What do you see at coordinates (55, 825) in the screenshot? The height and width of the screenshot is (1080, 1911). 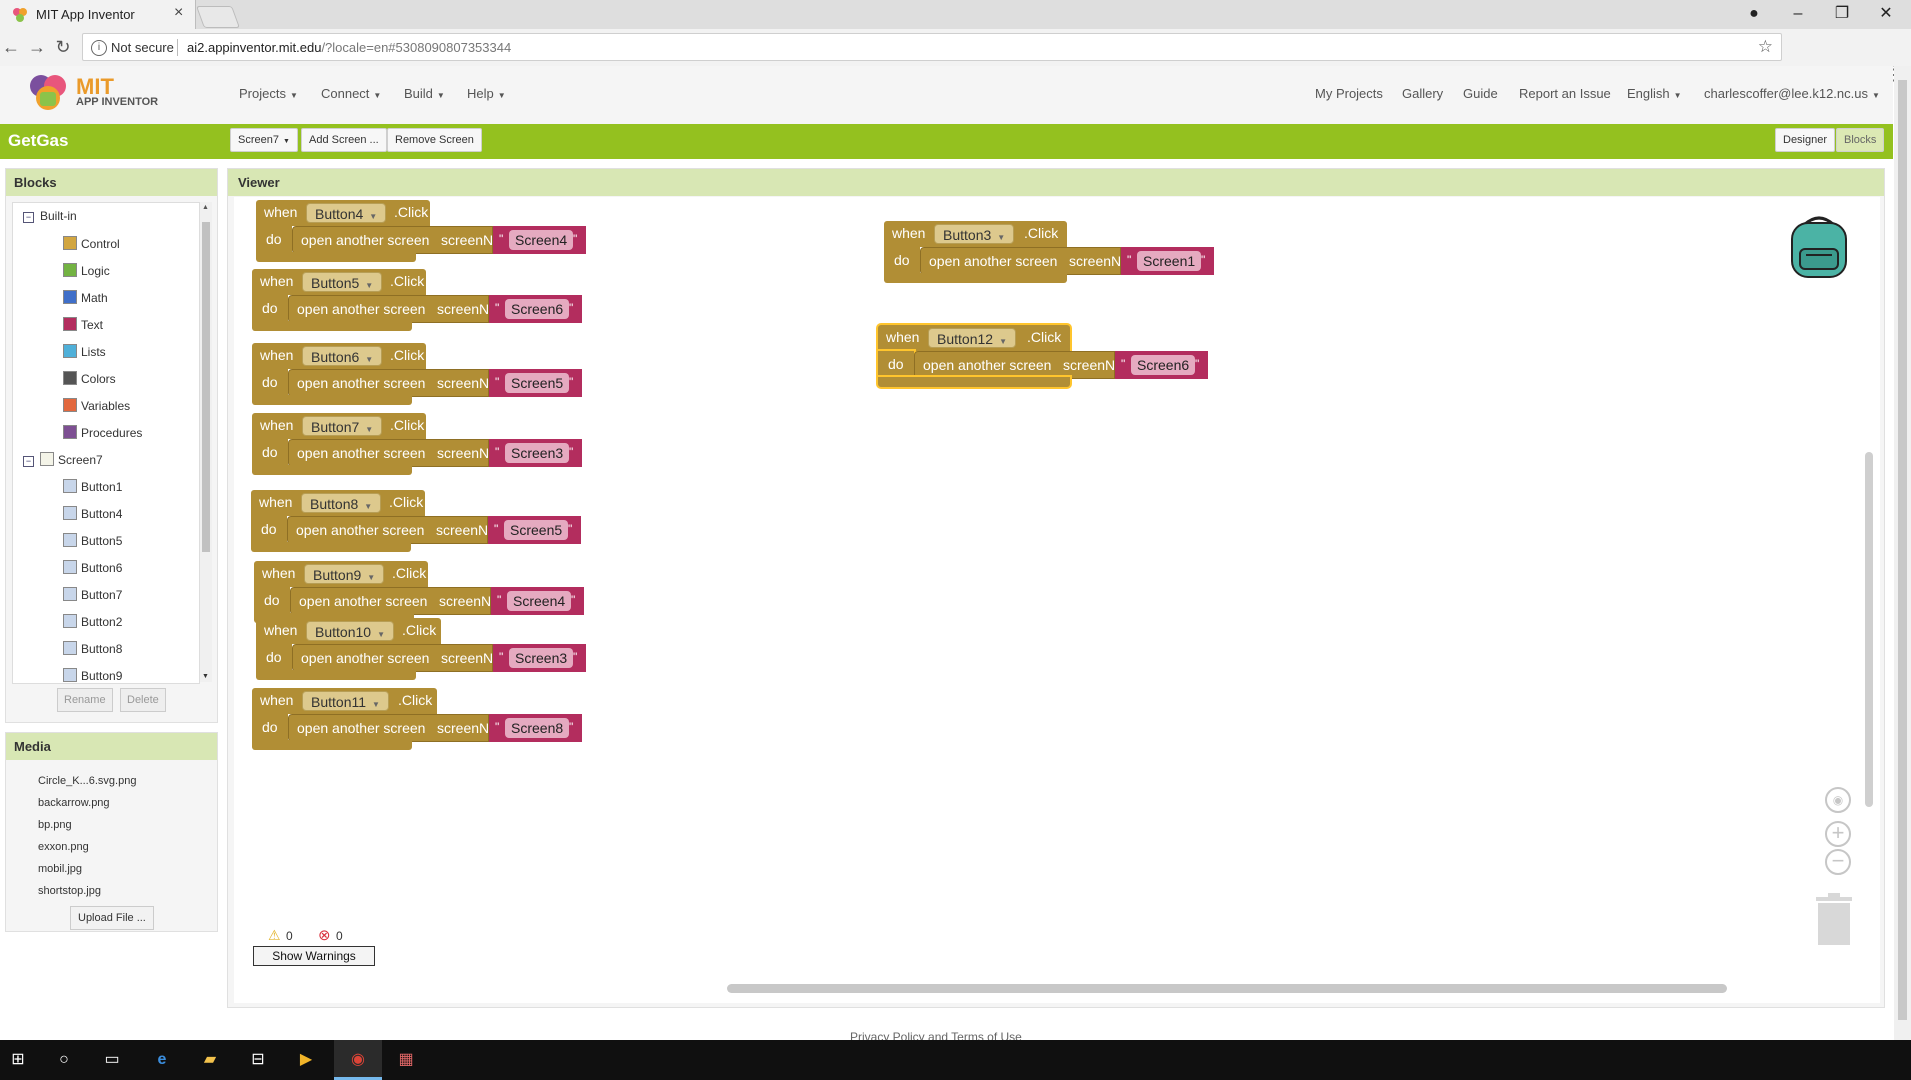 I see `media-file: bp.png` at bounding box center [55, 825].